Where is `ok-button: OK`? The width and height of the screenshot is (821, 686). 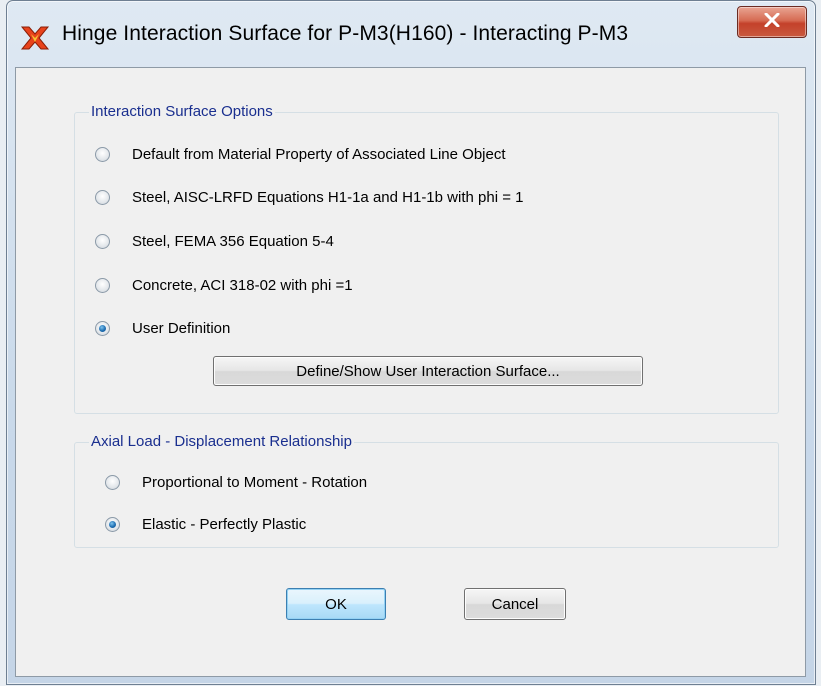
ok-button: OK is located at coordinates (336, 604).